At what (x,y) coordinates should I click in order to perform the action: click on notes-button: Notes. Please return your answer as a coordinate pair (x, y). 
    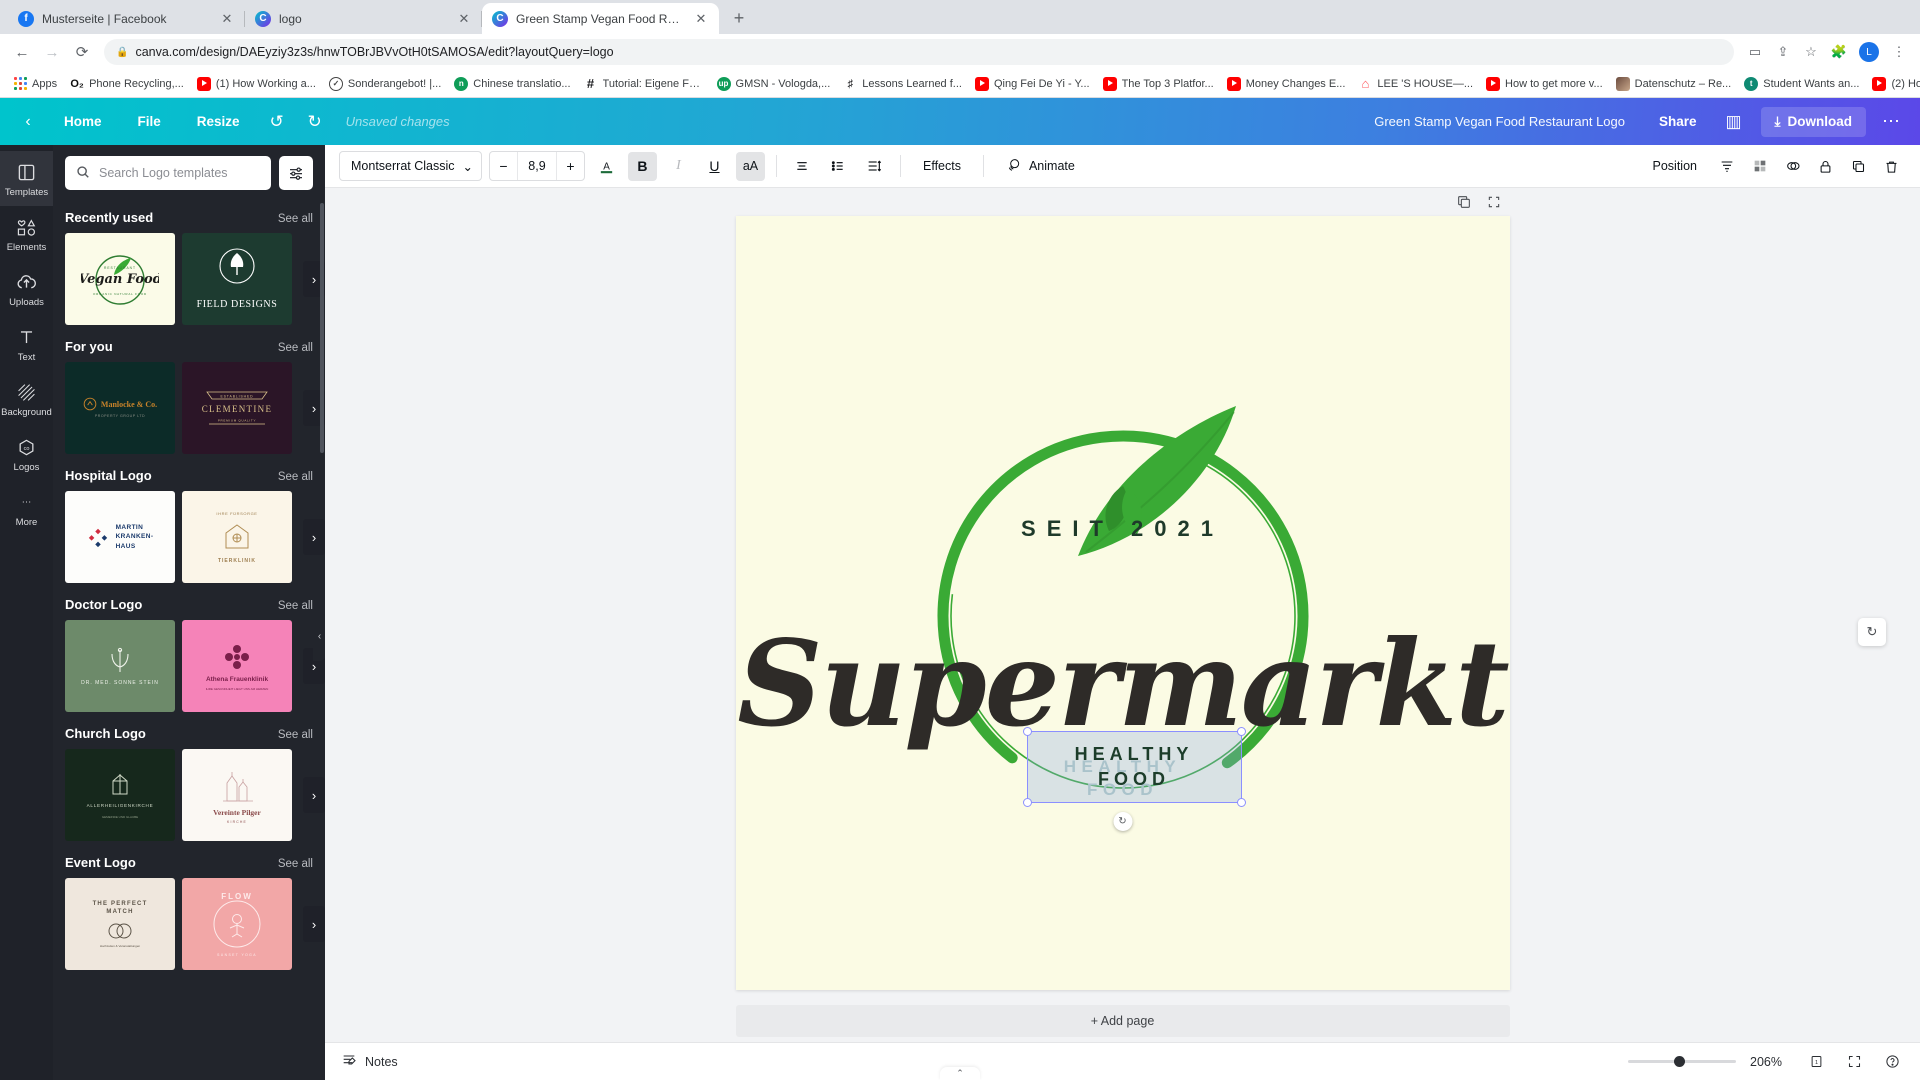
    Looking at the image, I should click on (369, 1061).